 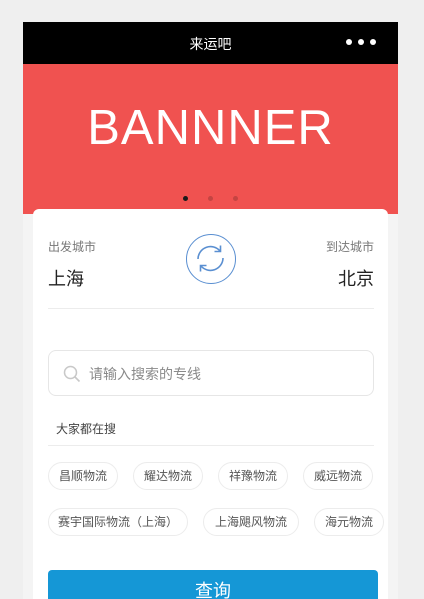 I want to click on swap-cities-button, so click(x=211, y=259).